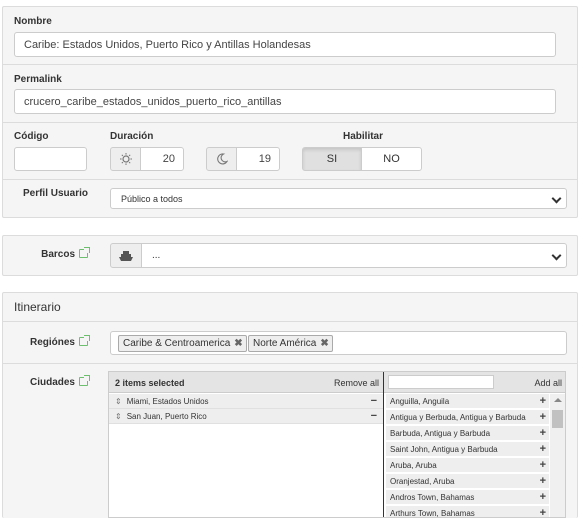  Describe the element at coordinates (58, 254) in the screenshot. I see `barcos-label-text: Barcos` at that location.